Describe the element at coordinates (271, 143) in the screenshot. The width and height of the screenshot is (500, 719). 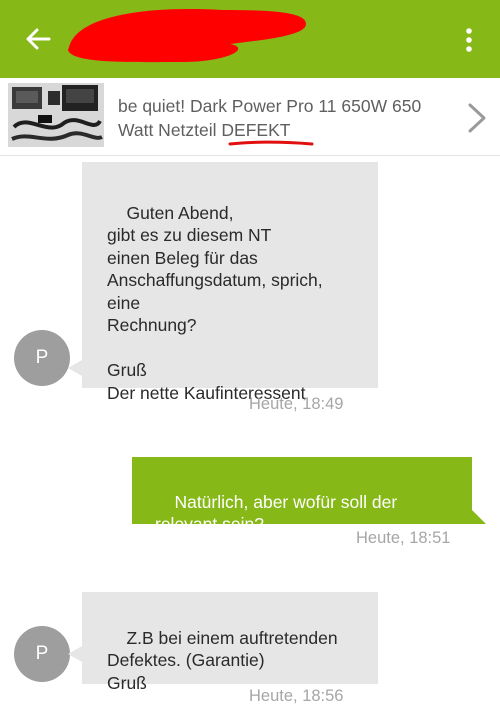
I see `red-underline-mark` at that location.